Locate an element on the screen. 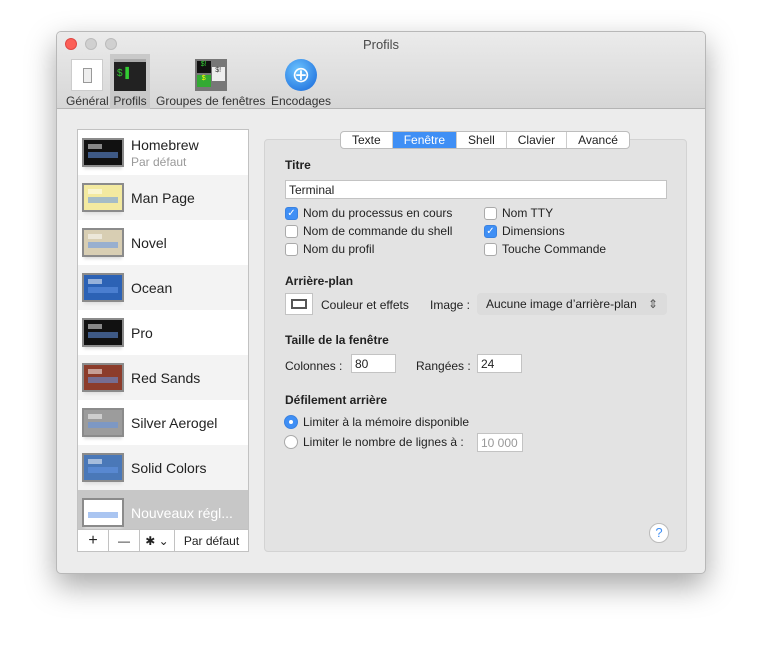 The height and width of the screenshot is (654, 762). title-option-checkbox: Nom TTY is located at coordinates (518, 213).